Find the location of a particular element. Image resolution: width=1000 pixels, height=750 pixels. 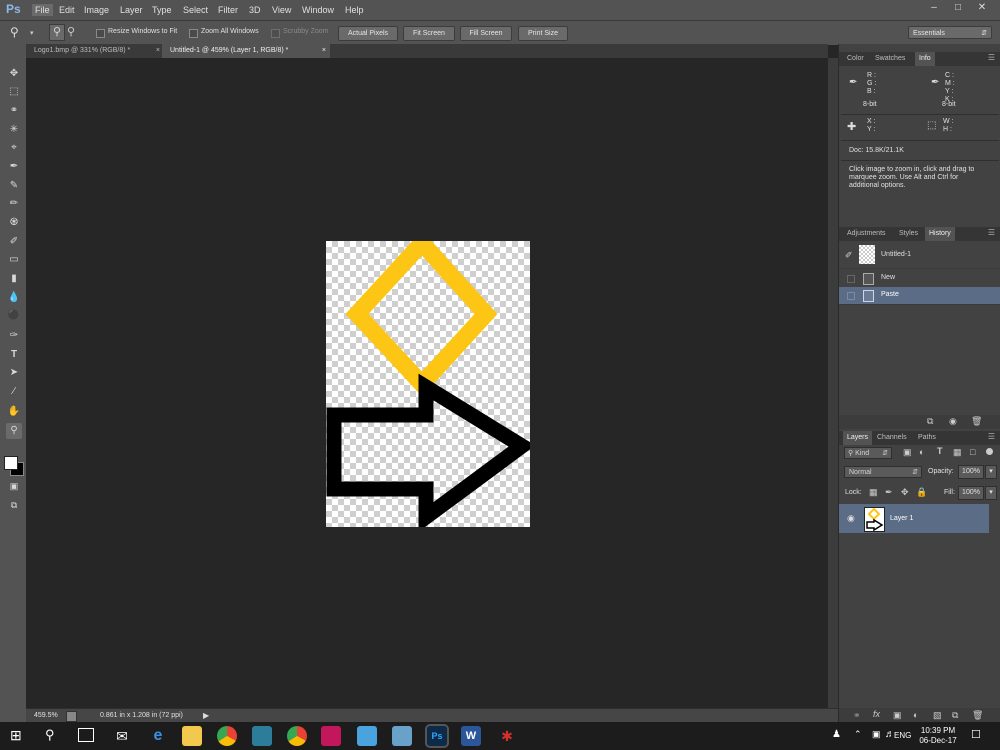

dodge-tool-icon: ⚫ is located at coordinates (14, 316).